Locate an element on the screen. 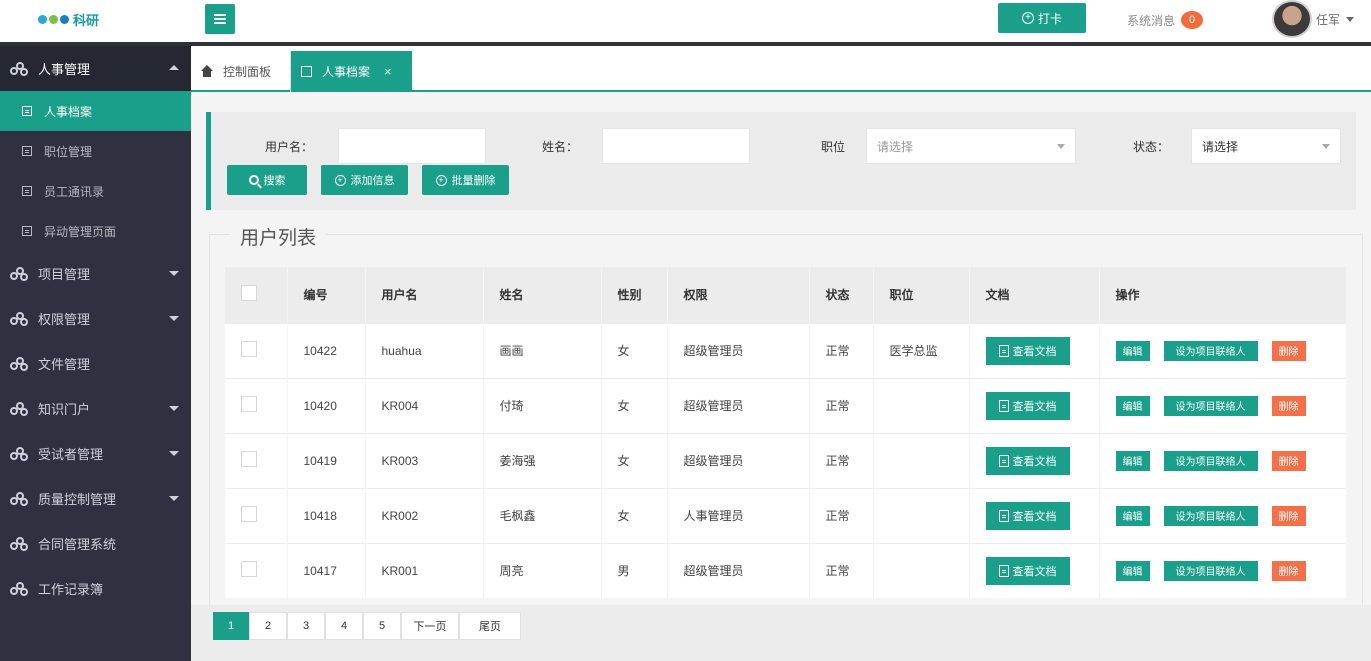 This screenshot has width=1371, height=661. tab-dashboard: 控制面板 is located at coordinates (241, 71).